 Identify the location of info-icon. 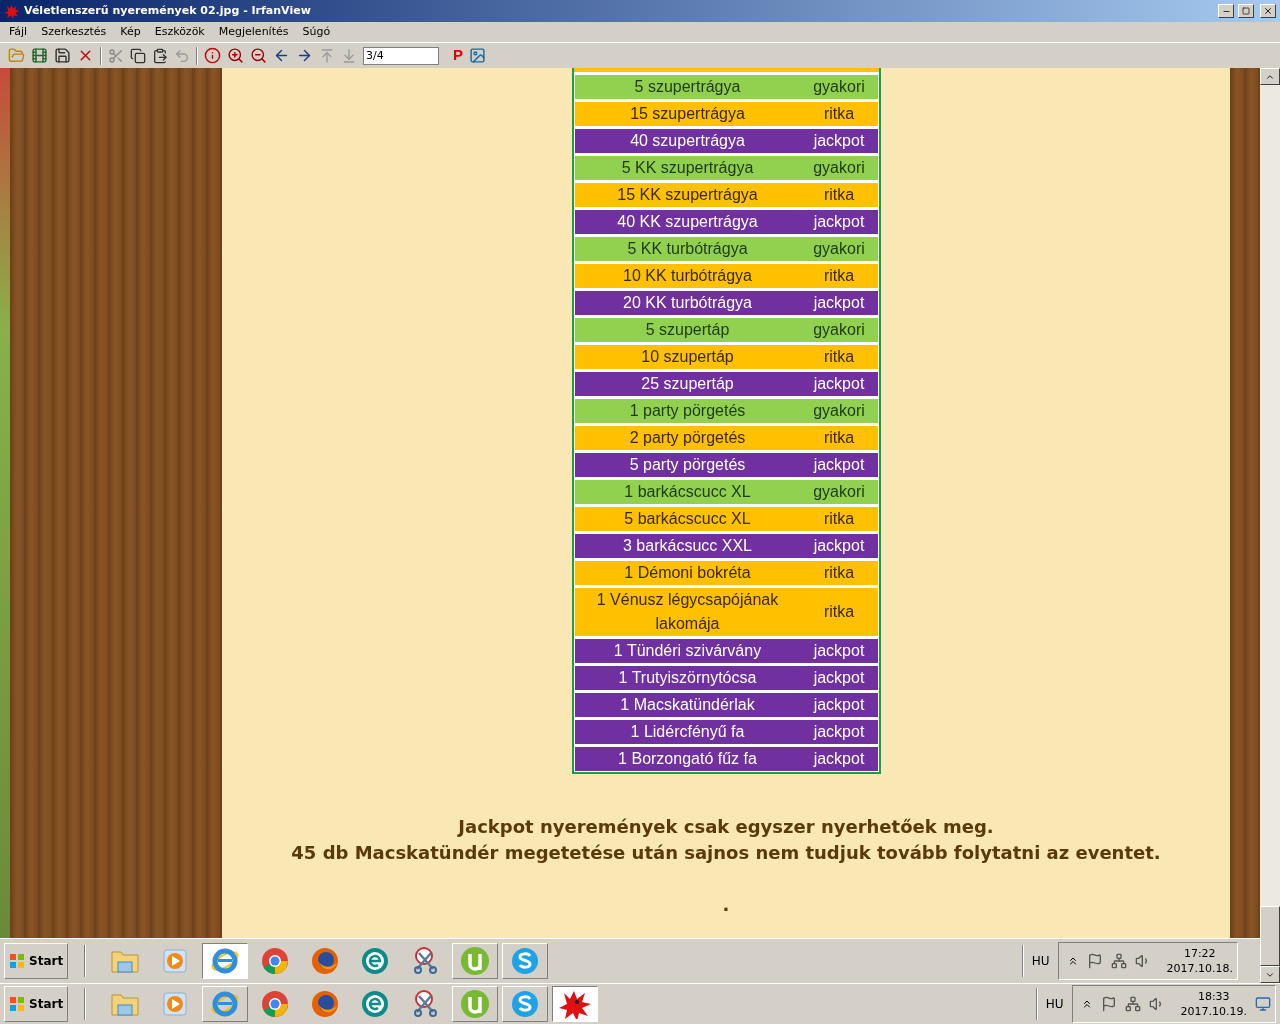
(212, 55).